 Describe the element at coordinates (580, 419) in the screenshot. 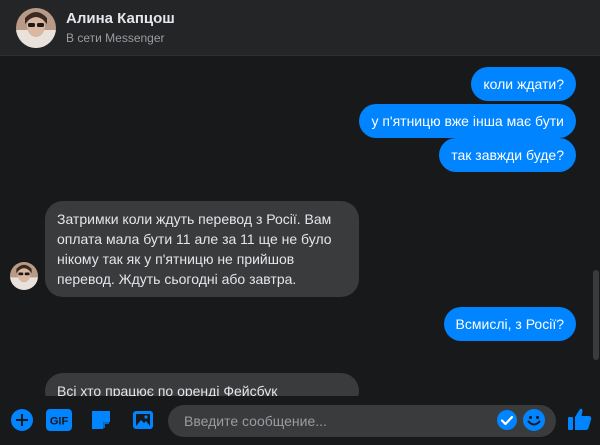

I see `like-icon` at that location.